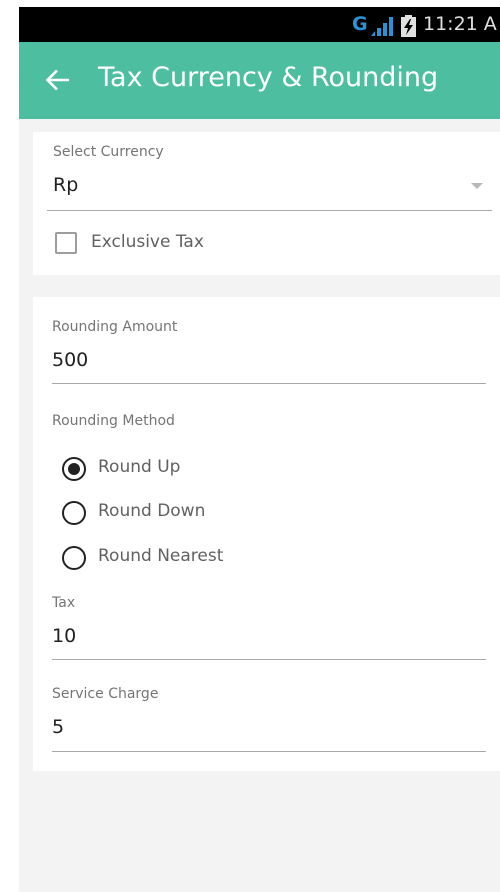 This screenshot has height=892, width=500. I want to click on rounding-amount-input: 500, so click(269, 362).